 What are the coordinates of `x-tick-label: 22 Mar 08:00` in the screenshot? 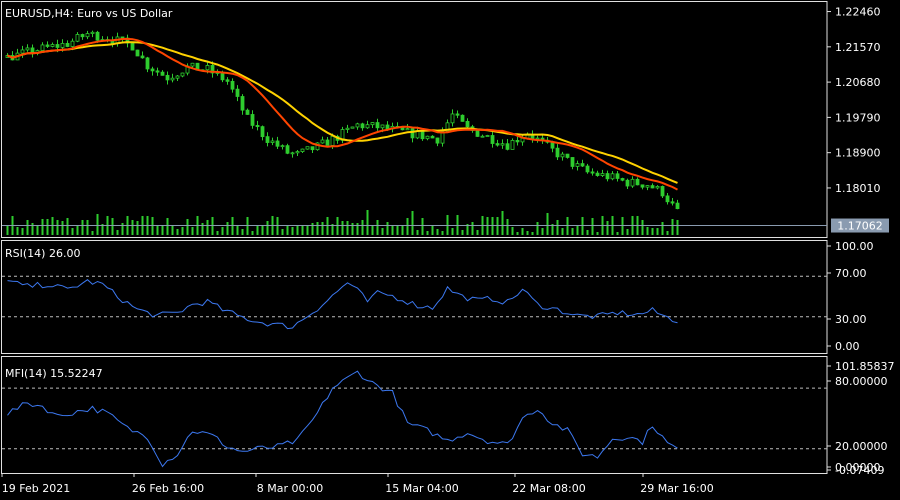 It's located at (548, 488).